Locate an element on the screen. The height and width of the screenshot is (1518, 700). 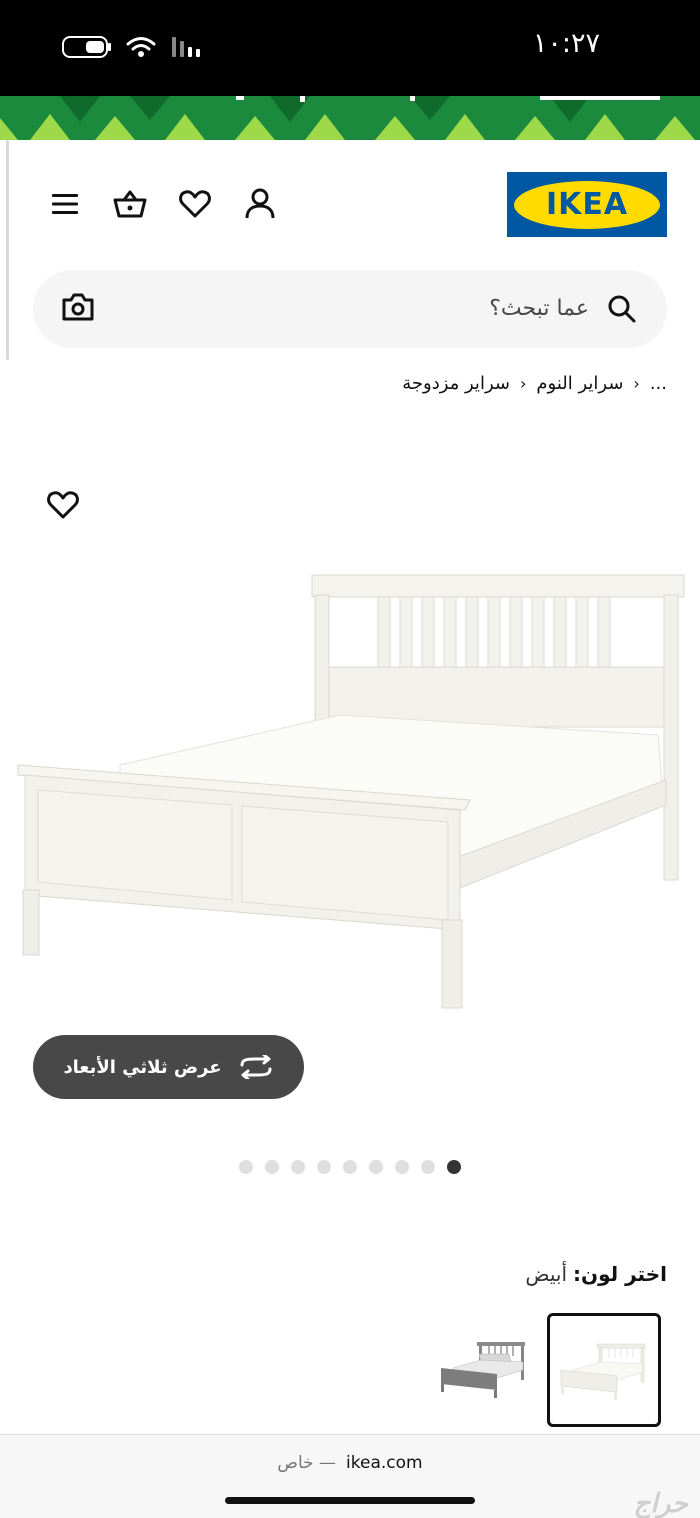
view-3d-button: عرض ثلاثي الأبعاد is located at coordinates (168, 1067).